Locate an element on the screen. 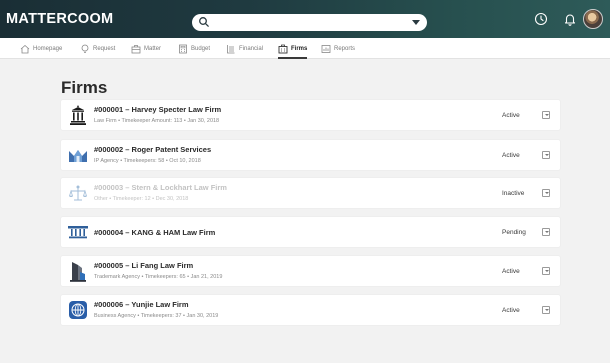 This screenshot has width=610, height=363. firm-title: #000001 – Harvey Specter Law Firm is located at coordinates (158, 109).